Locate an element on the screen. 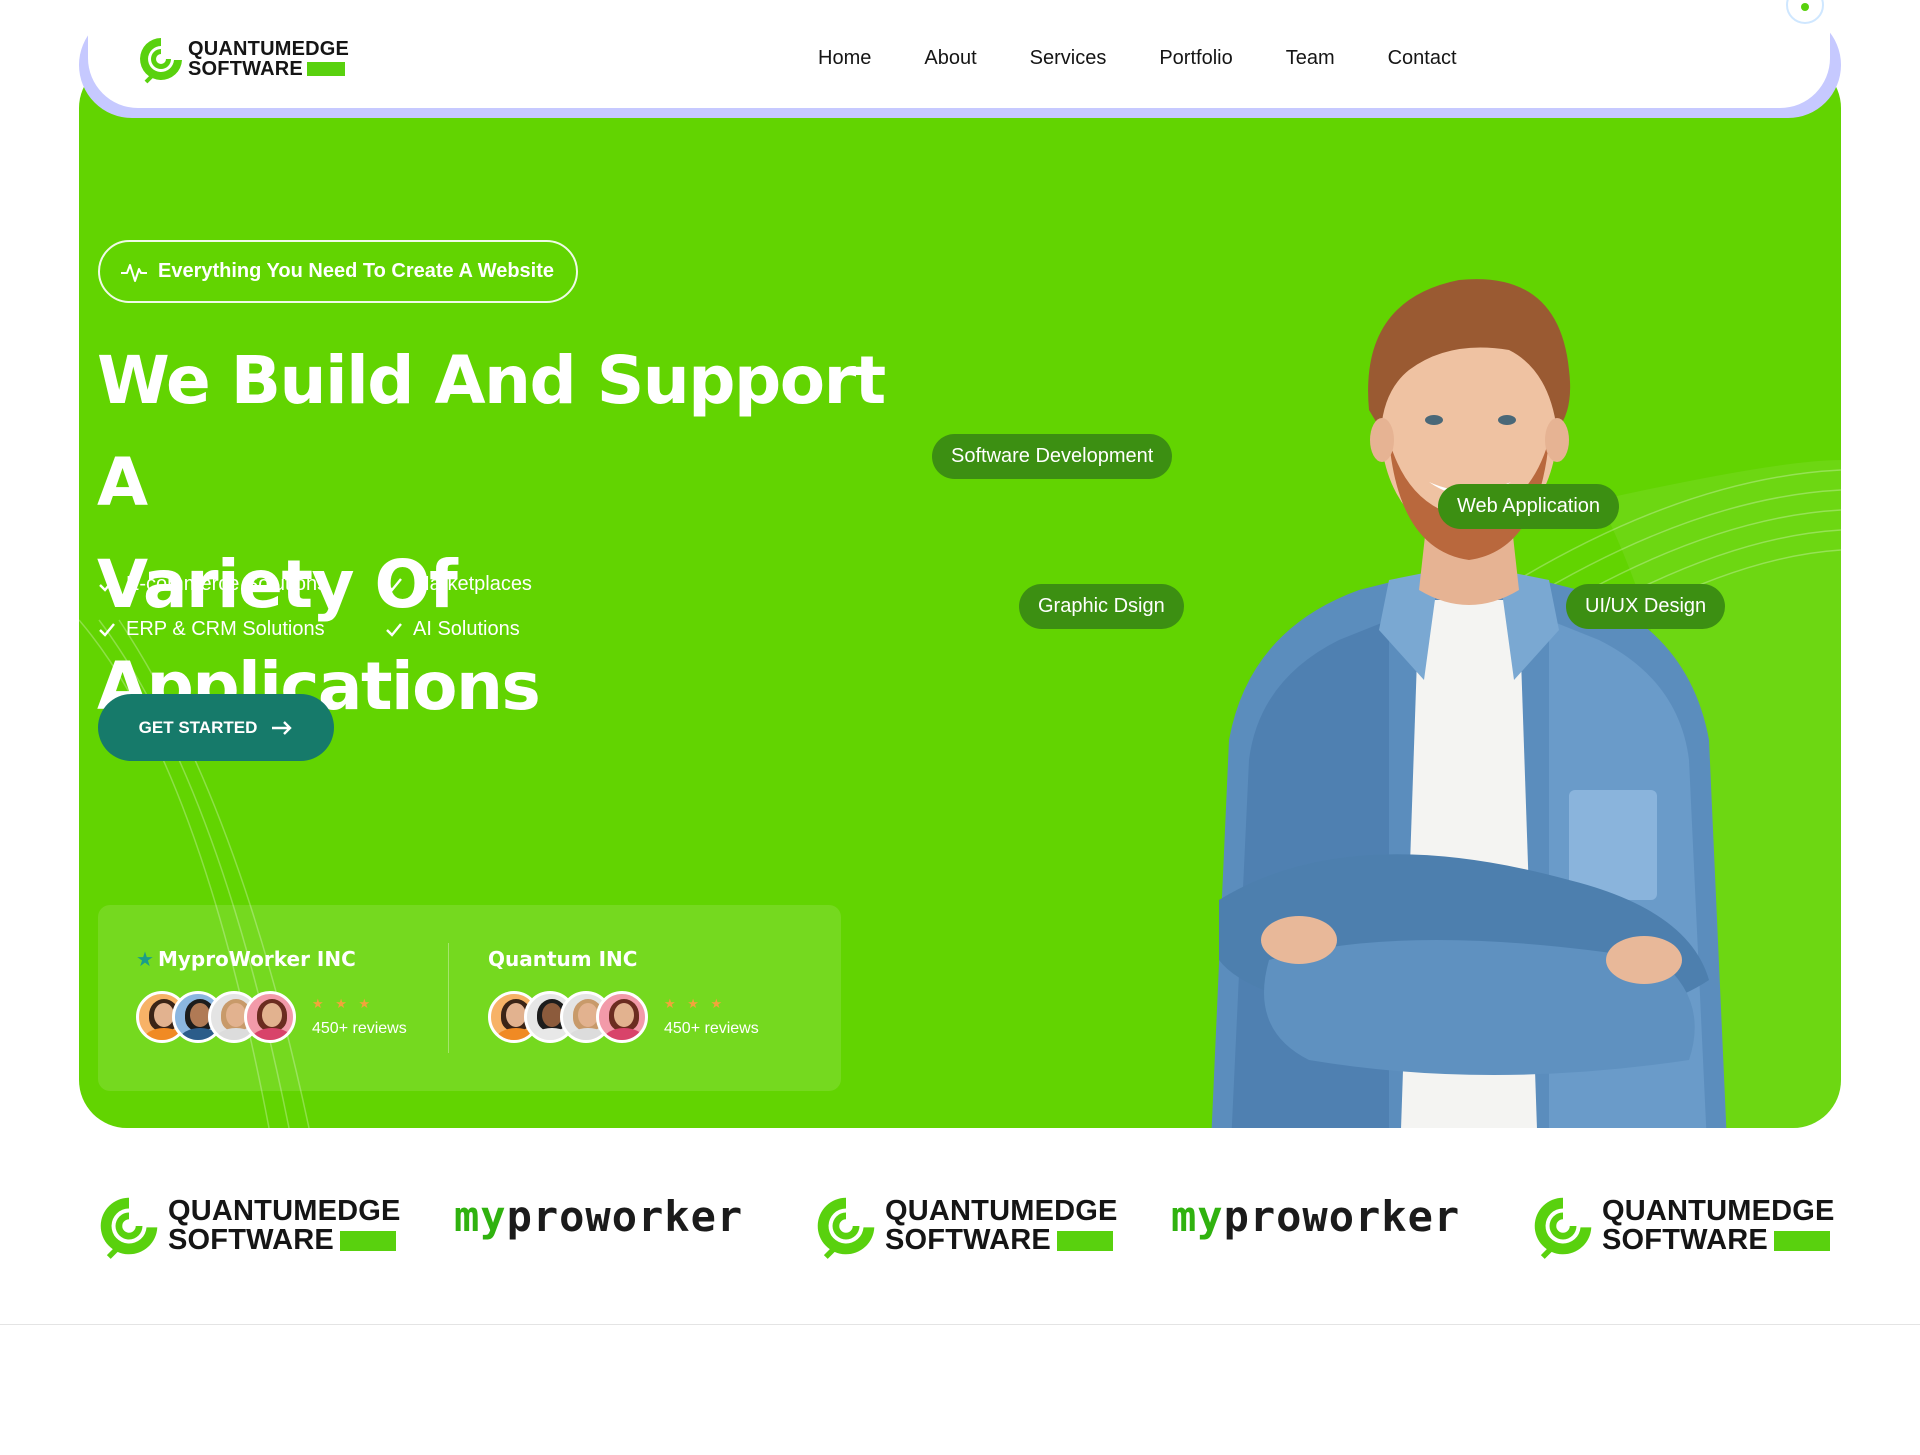 The image size is (1920, 1455). review-block: Quantum INC ★ ★ ★ 450+ reviews is located at coordinates (623, 995).